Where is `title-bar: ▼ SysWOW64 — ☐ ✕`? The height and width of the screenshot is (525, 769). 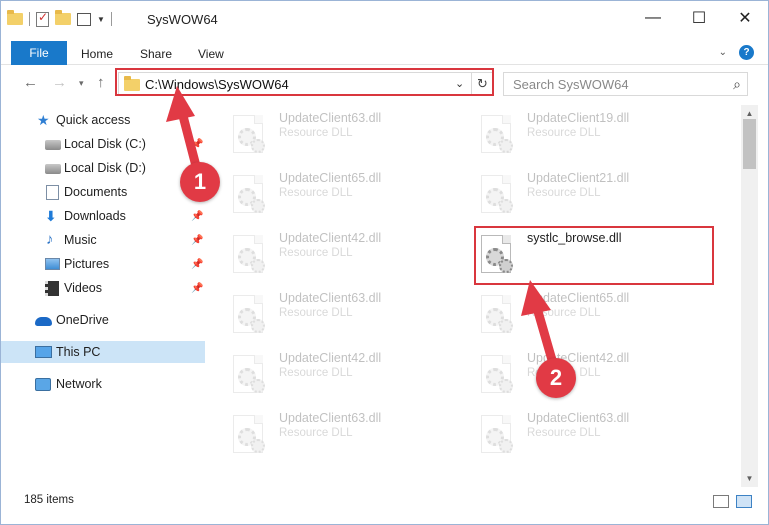
title-bar: ▼ SysWOW64 — ☐ ✕ is located at coordinates (384, 19).